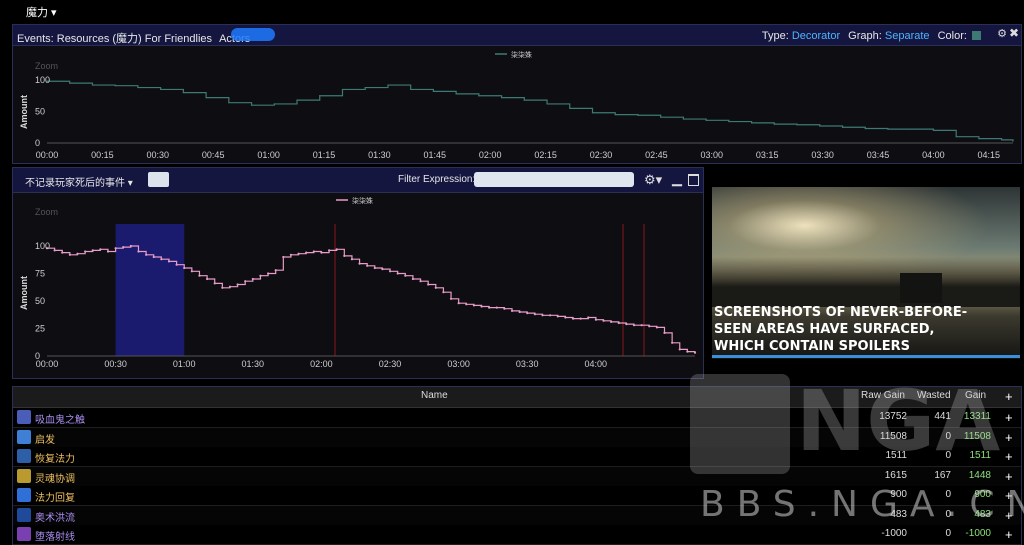 The width and height of the screenshot is (1024, 545). I want to click on ability-name: 堕落射线, so click(55, 535).